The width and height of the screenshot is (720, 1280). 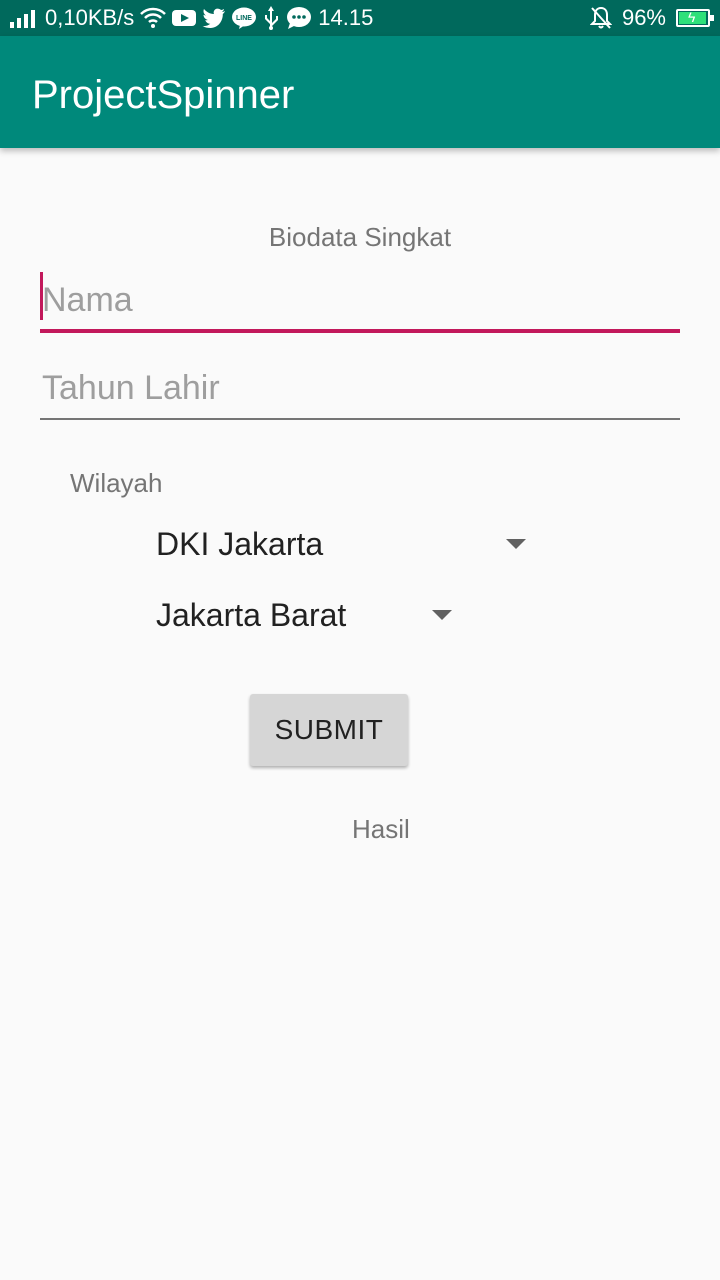 What do you see at coordinates (360, 419) in the screenshot?
I see `year-underline` at bounding box center [360, 419].